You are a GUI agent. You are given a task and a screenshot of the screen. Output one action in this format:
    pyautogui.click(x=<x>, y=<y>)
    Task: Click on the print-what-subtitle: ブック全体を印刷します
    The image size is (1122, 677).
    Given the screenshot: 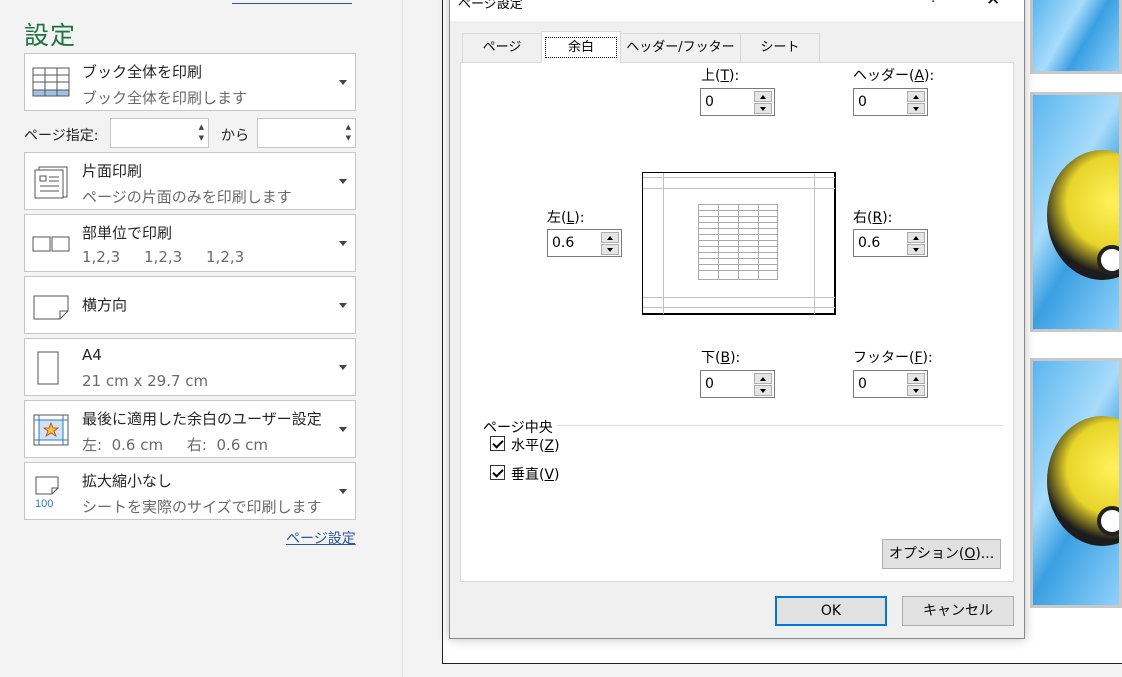 What is the action you would take?
    pyautogui.click(x=165, y=98)
    